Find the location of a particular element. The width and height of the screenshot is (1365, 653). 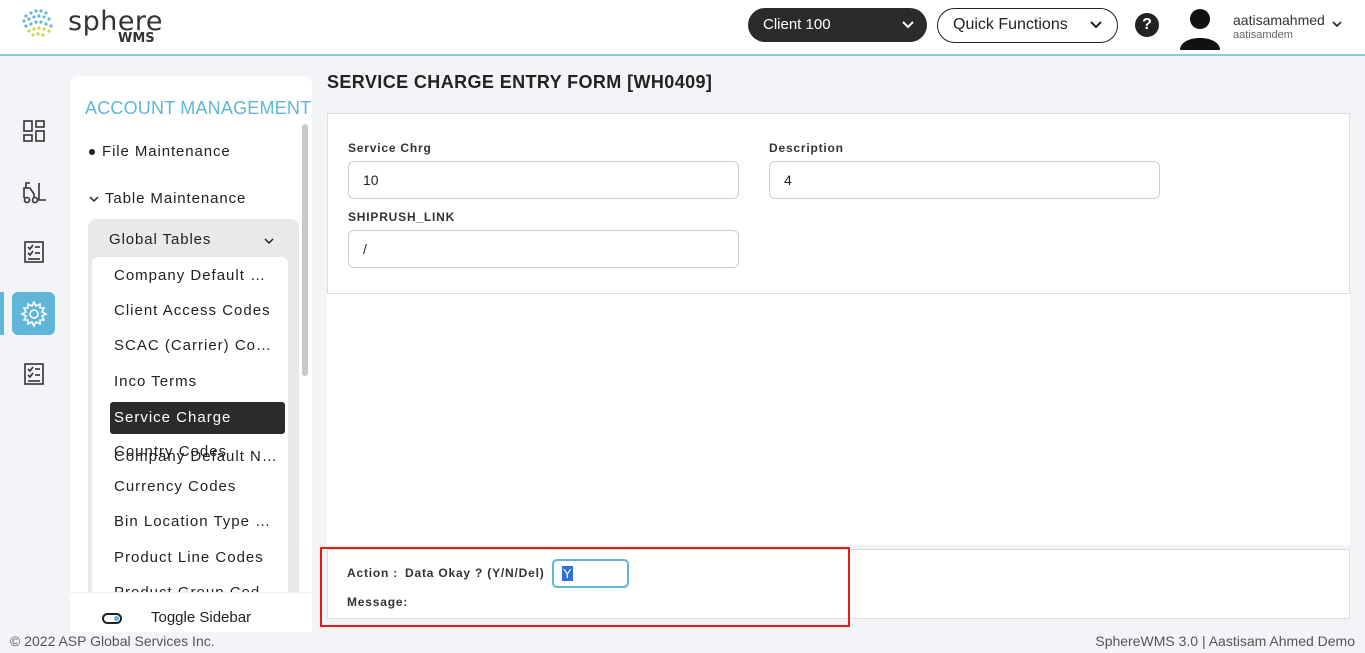

service-chrg-label: Service Chrg is located at coordinates (390, 148).